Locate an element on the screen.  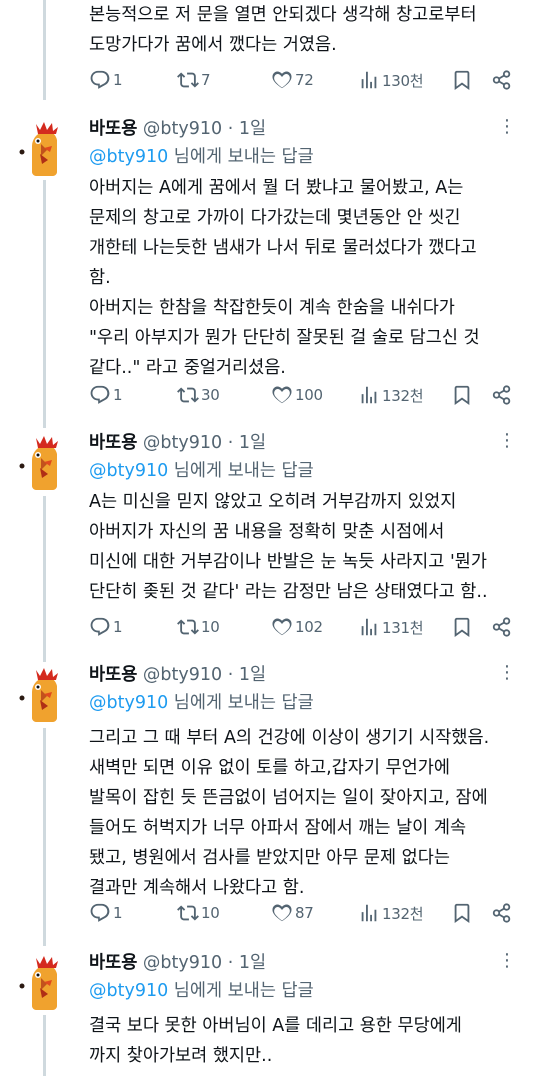
tweet-text-line: 됐고, 병원에서 검사를 받았지만 아무 문제 없다는 is located at coordinates (269, 858).